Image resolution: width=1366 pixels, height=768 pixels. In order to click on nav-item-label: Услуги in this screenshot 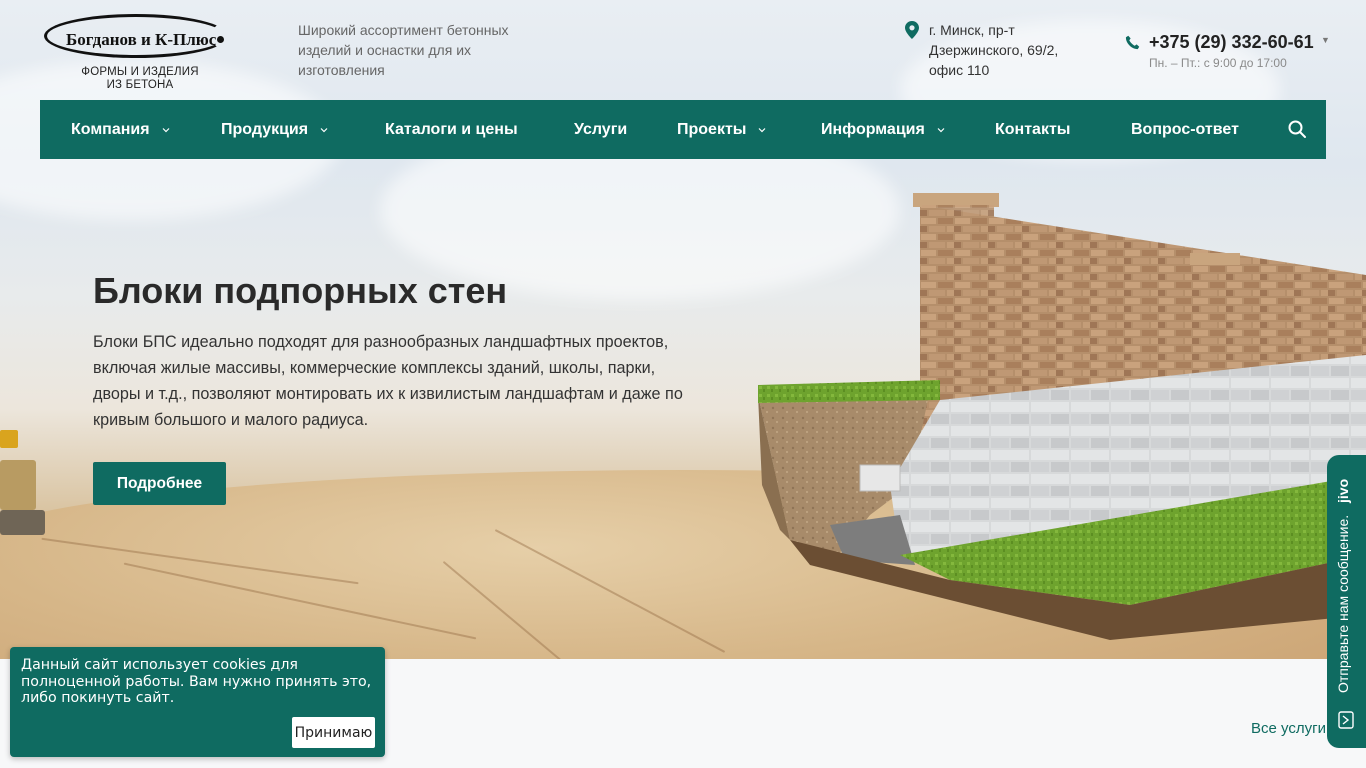, I will do `click(601, 129)`.